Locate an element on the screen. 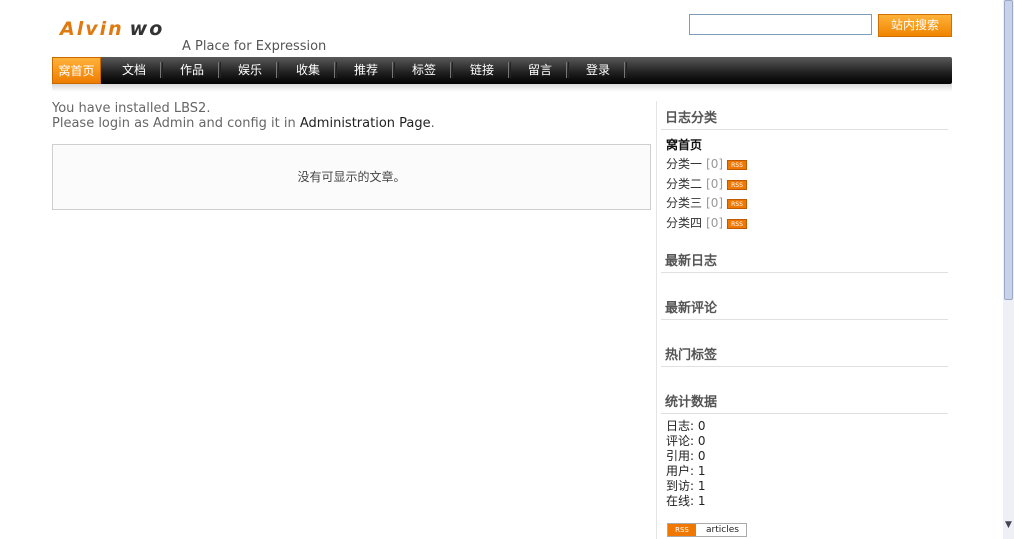  stat-users: 用户: 1 is located at coordinates (686, 471).